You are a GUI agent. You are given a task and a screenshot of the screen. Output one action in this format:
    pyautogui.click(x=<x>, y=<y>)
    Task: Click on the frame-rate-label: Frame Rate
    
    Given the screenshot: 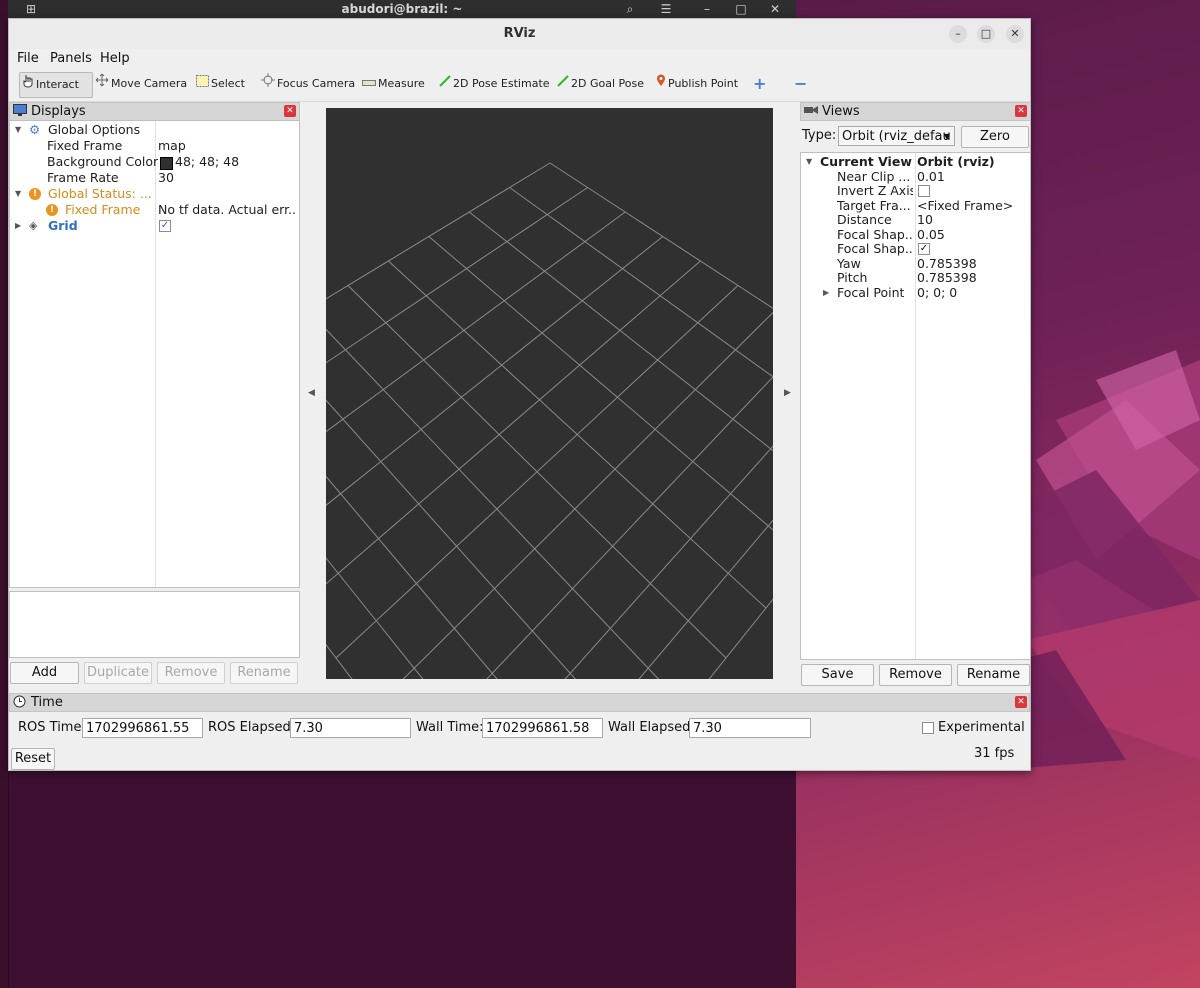 What is the action you would take?
    pyautogui.click(x=83, y=177)
    